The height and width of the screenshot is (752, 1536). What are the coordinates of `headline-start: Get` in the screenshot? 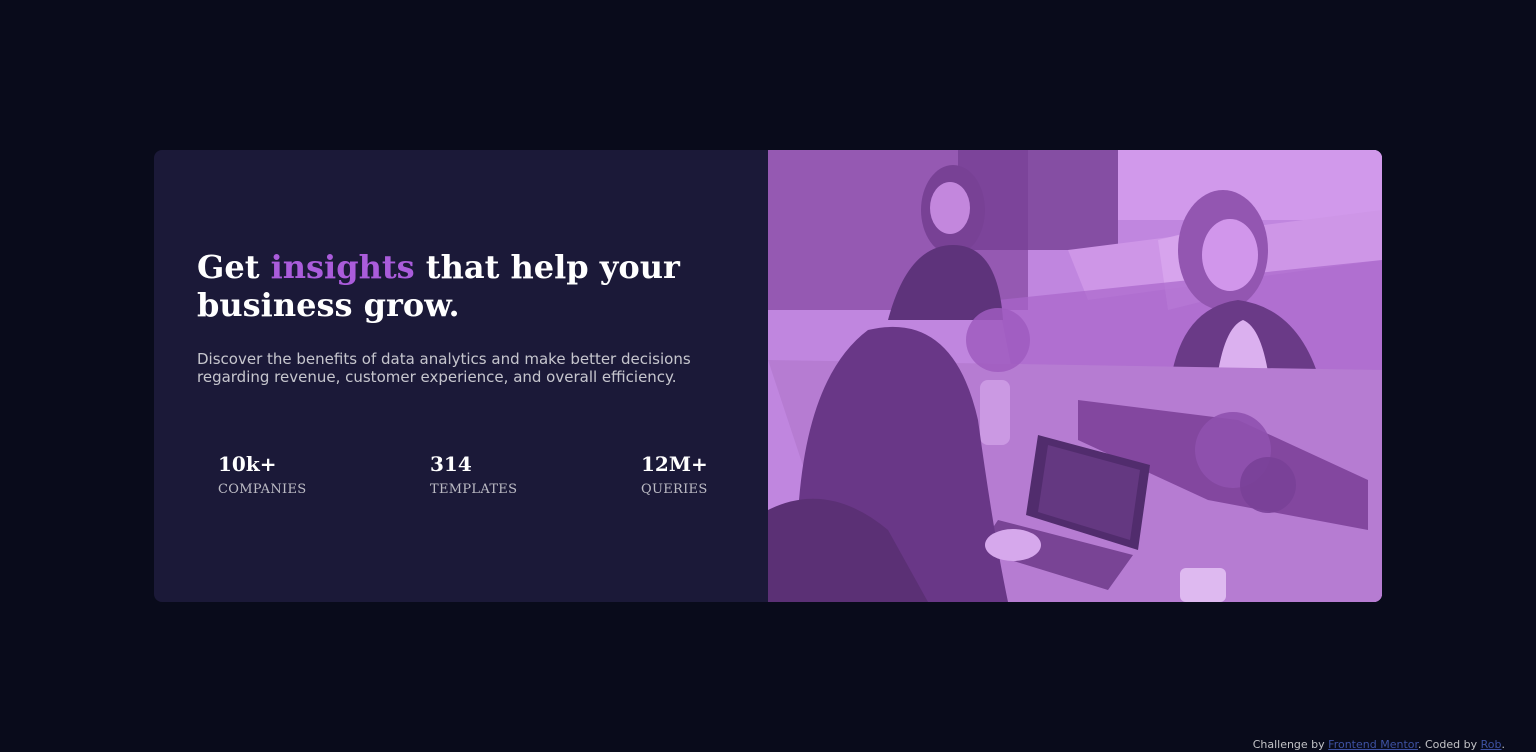 It's located at (234, 267).